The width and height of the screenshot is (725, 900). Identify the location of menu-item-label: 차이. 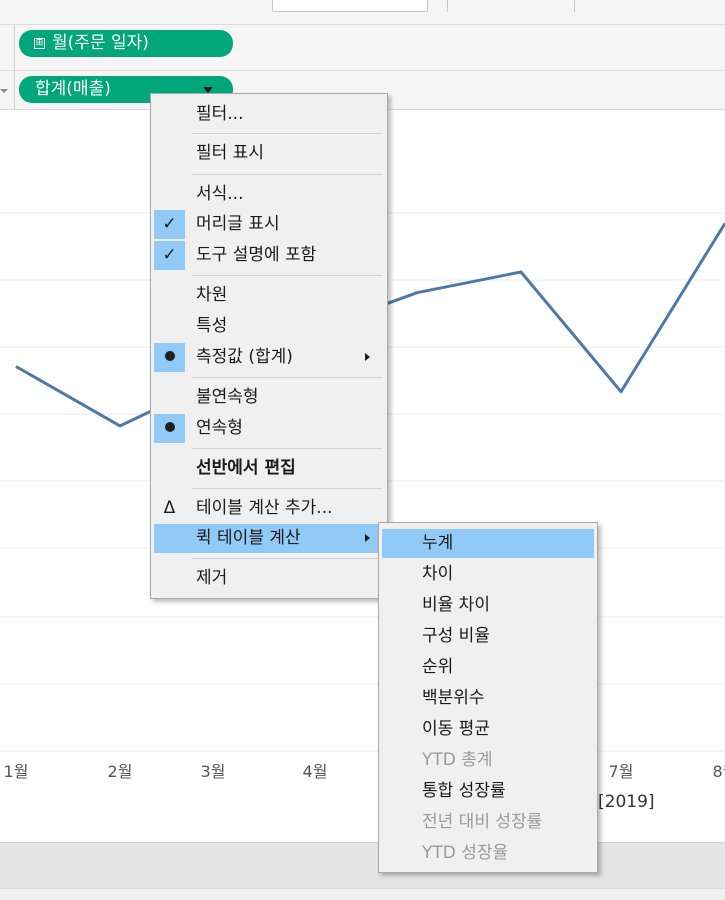
(438, 574).